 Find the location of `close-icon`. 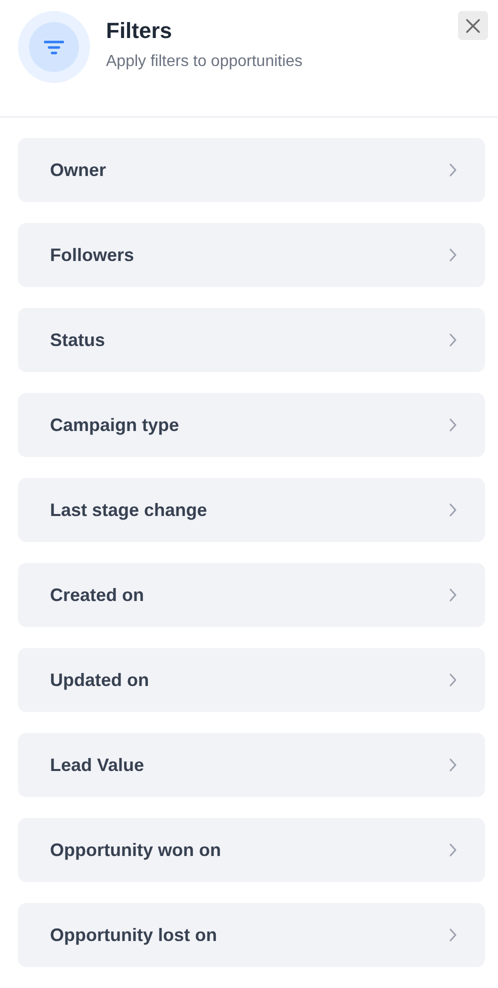

close-icon is located at coordinates (473, 26).